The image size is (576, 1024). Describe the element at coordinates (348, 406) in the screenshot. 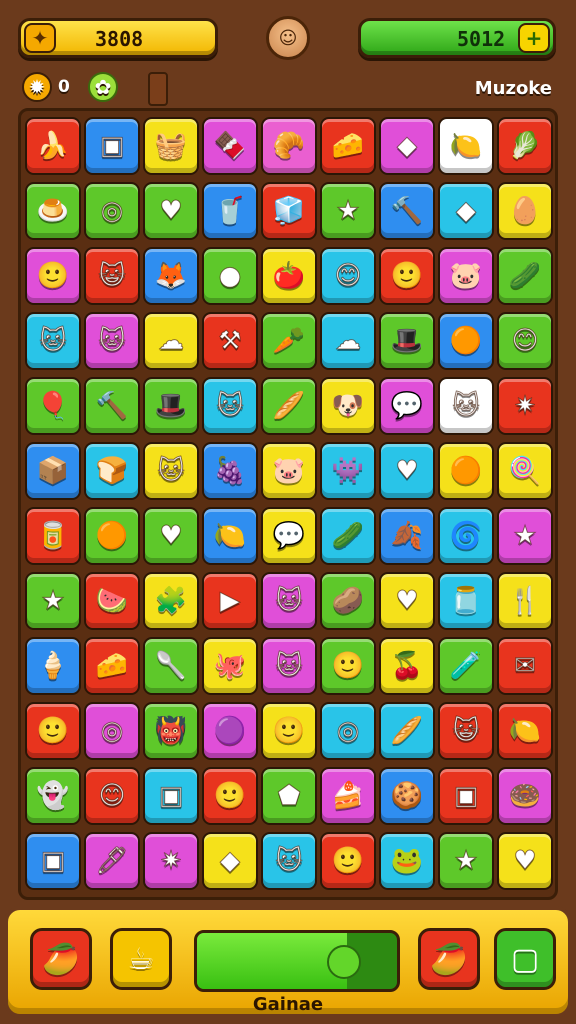

I see `board-tile: 🐶` at that location.